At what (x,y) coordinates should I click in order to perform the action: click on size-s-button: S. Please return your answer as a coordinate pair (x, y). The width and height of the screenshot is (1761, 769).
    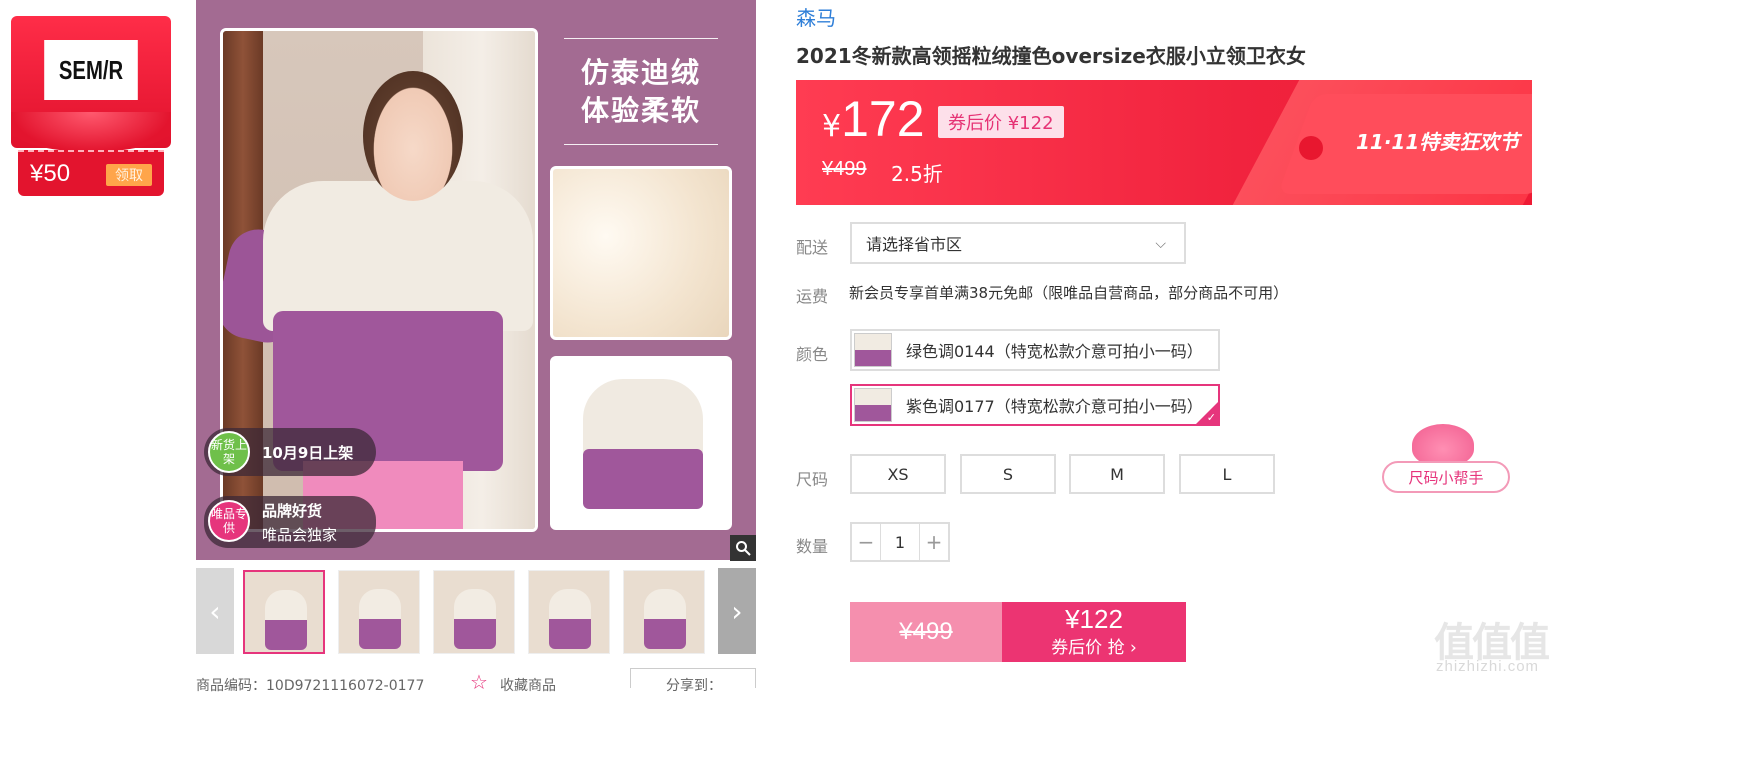
    Looking at the image, I should click on (1008, 474).